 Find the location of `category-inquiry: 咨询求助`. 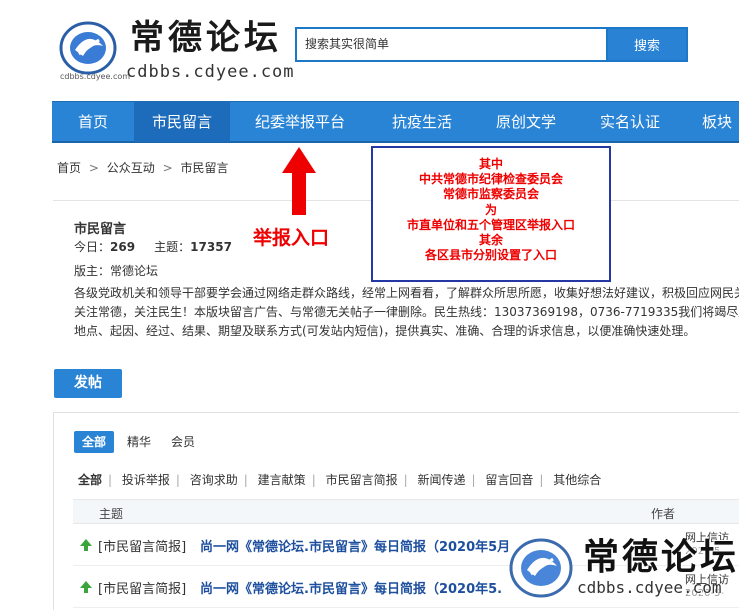

category-inquiry: 咨询求助 is located at coordinates (214, 480).